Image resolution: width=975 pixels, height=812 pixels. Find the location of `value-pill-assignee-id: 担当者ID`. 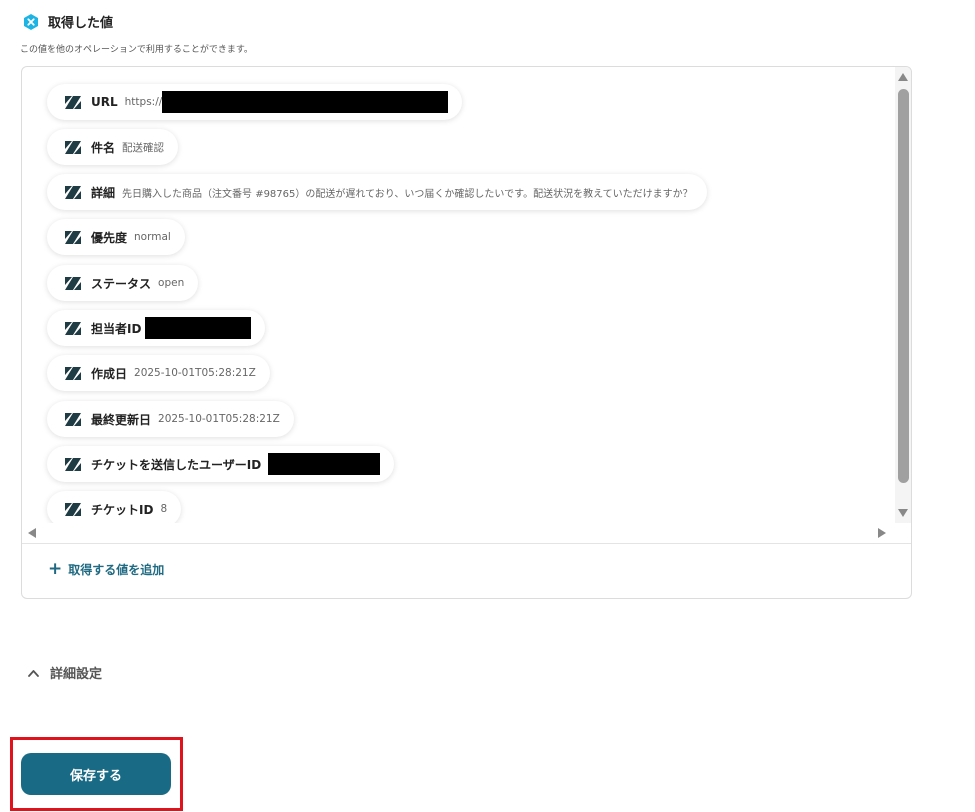

value-pill-assignee-id: 担当者ID is located at coordinates (156, 328).